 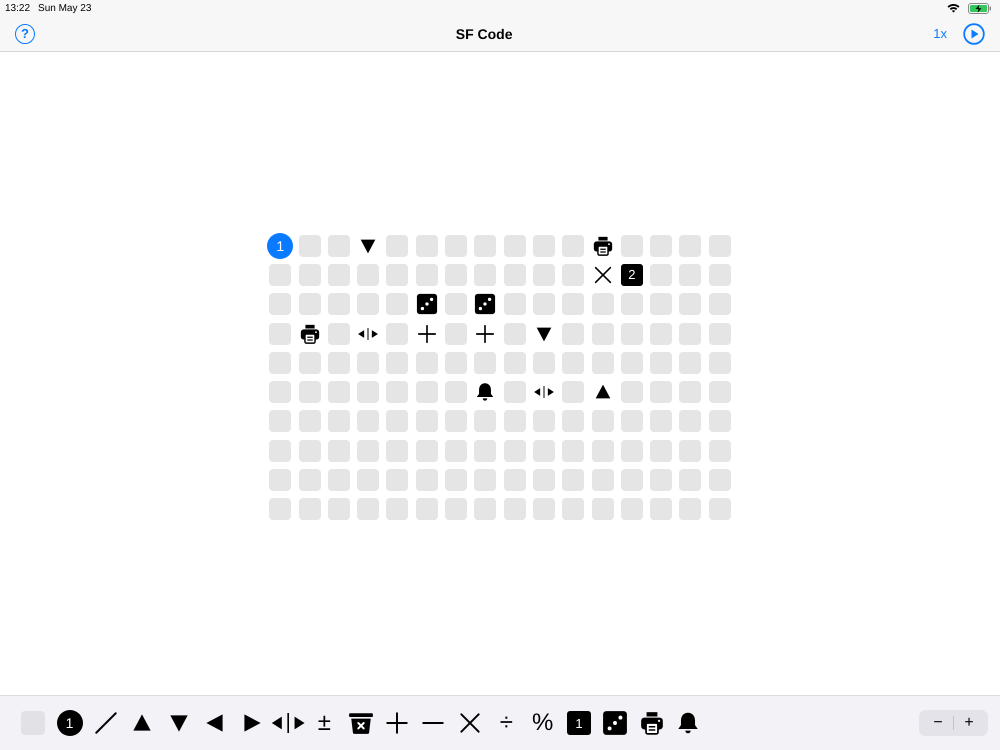 What do you see at coordinates (651, 723) in the screenshot?
I see `printer-icon` at bounding box center [651, 723].